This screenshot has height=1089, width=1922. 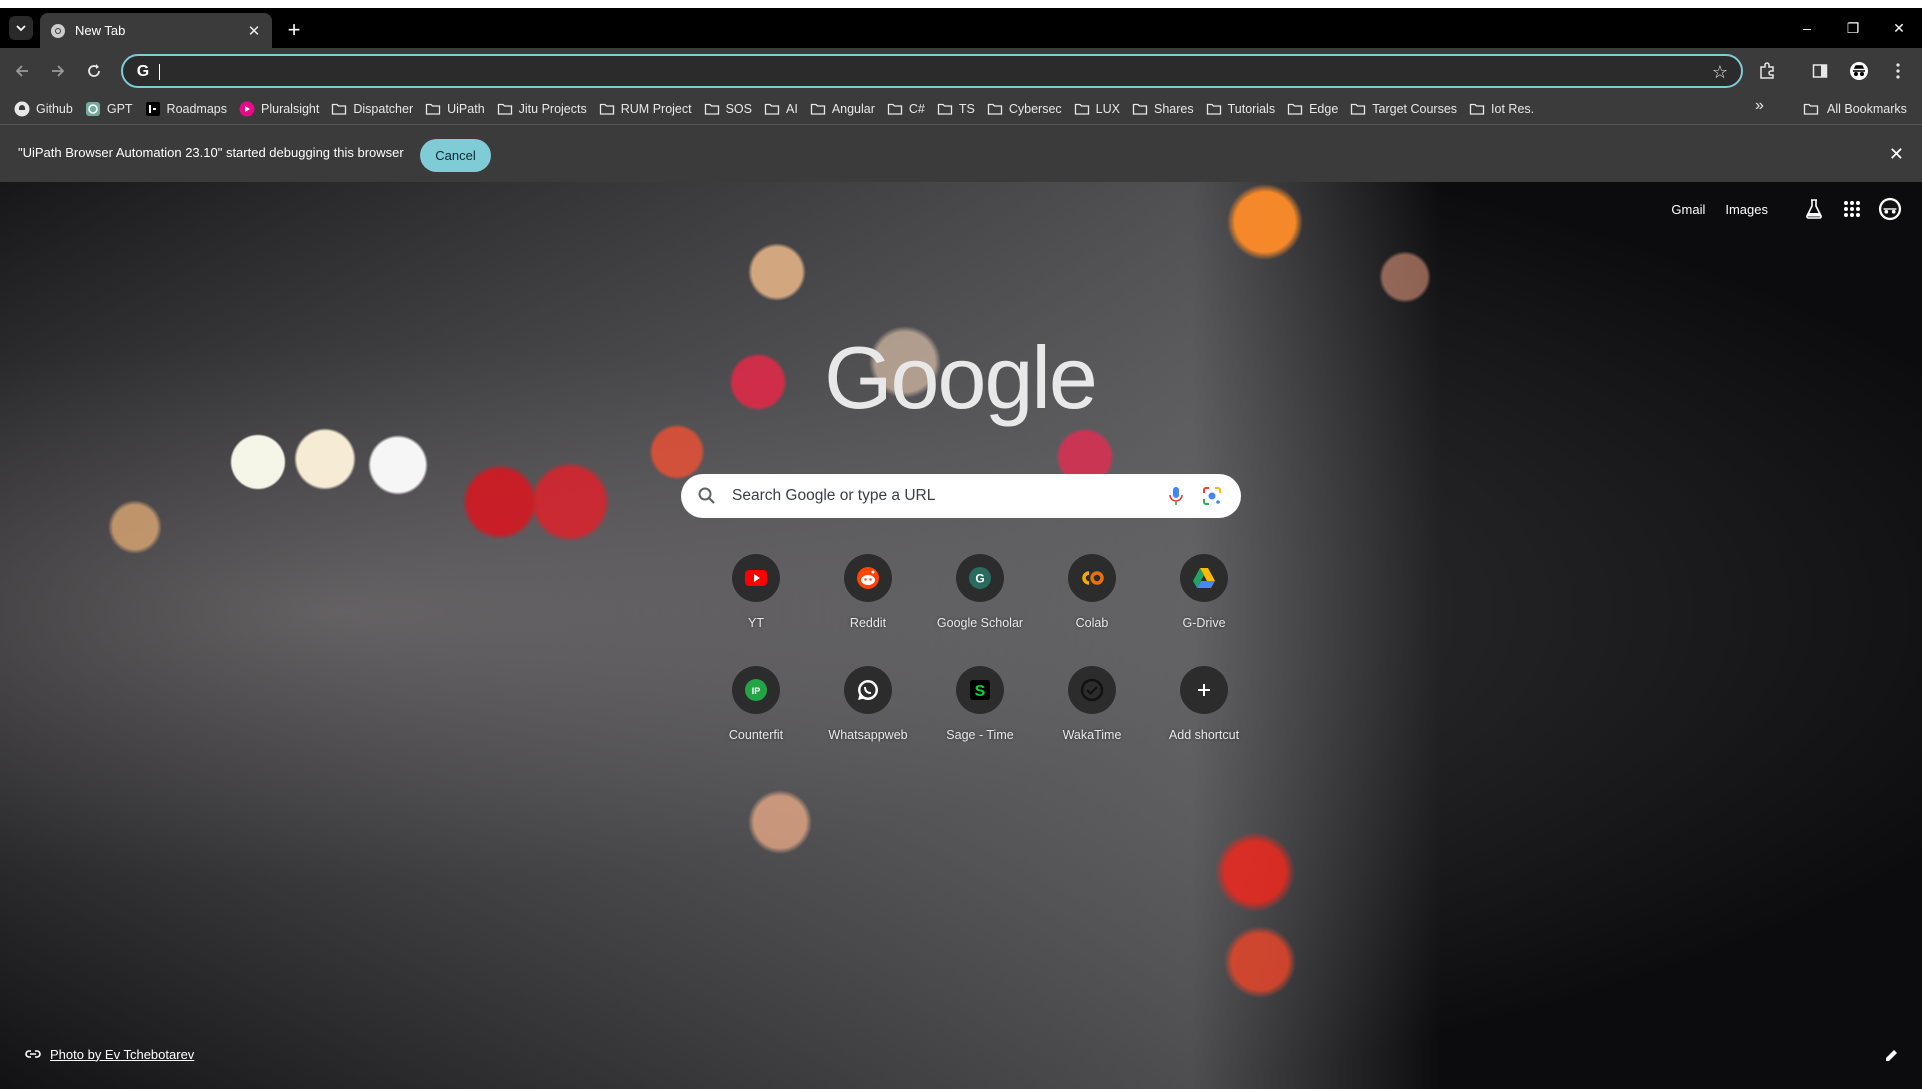 I want to click on bookmark-folder-uipath: UiPath, so click(x=457, y=109).